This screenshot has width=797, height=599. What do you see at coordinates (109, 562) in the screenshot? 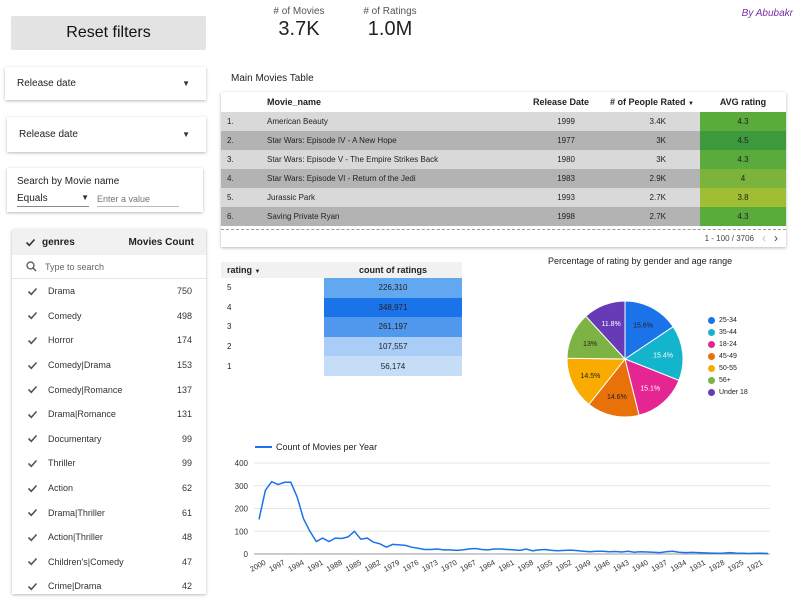
I see `genre-item: Children's|Comedy 47` at bounding box center [109, 562].